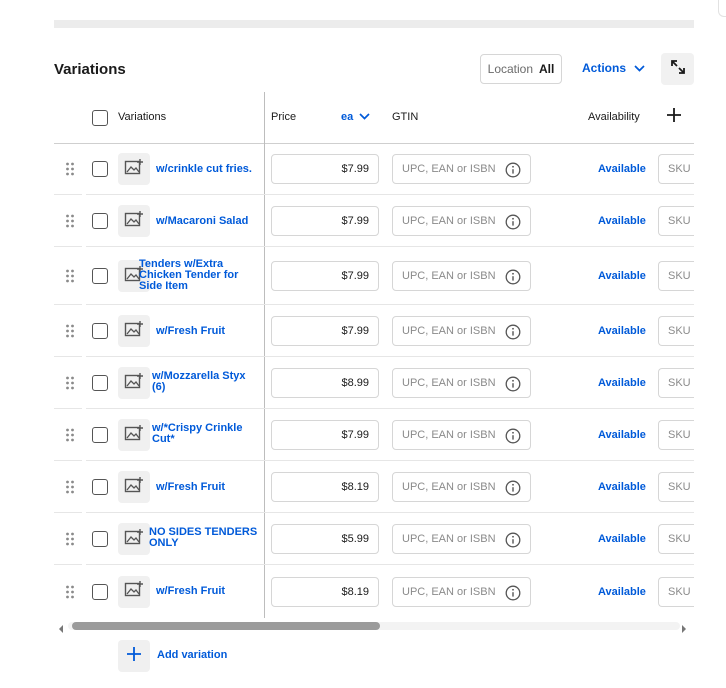 The width and height of the screenshot is (726, 688). What do you see at coordinates (211, 221) in the screenshot?
I see `variation-name-link: w/Macaroni Salad` at bounding box center [211, 221].